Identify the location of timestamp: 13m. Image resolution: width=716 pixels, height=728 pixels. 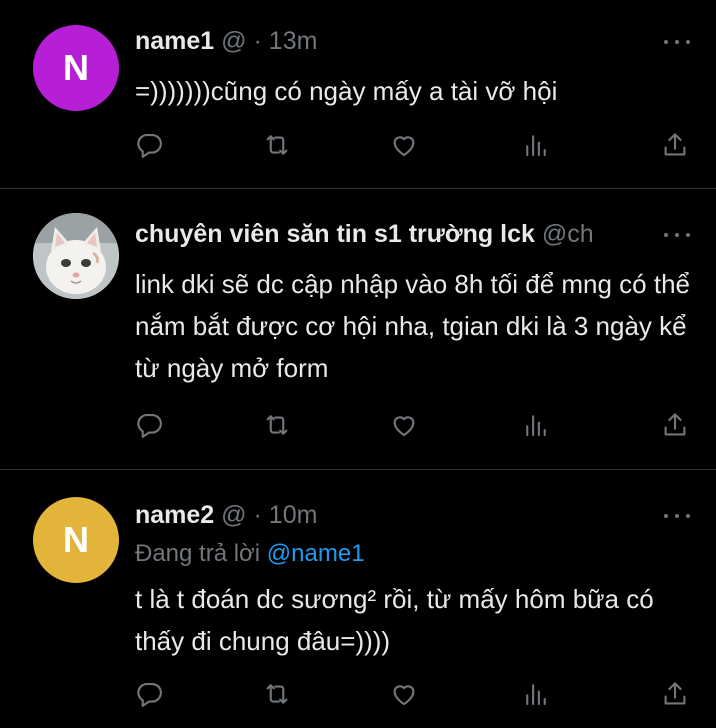
(293, 41).